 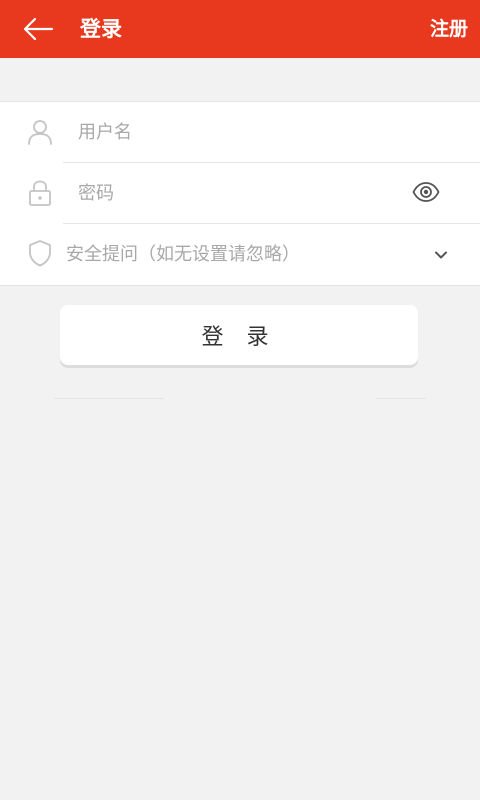 I want to click on password-row, so click(x=240, y=193).